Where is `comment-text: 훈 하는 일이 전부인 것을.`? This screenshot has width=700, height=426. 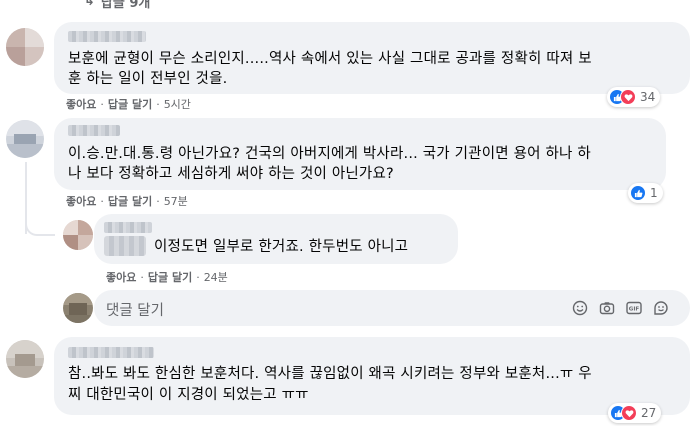 comment-text: 훈 하는 일이 전부인 것을. is located at coordinates (148, 79).